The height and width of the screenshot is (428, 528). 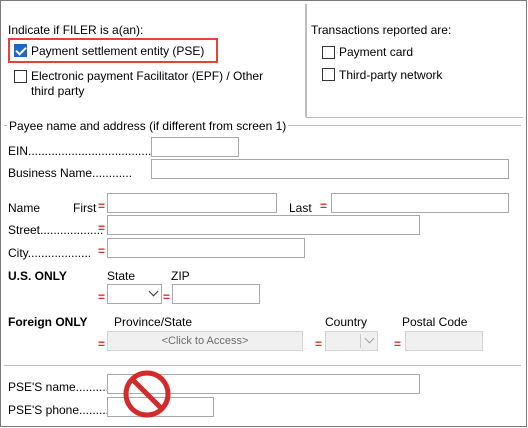 I want to click on postal-code-required: =, so click(x=398, y=344).